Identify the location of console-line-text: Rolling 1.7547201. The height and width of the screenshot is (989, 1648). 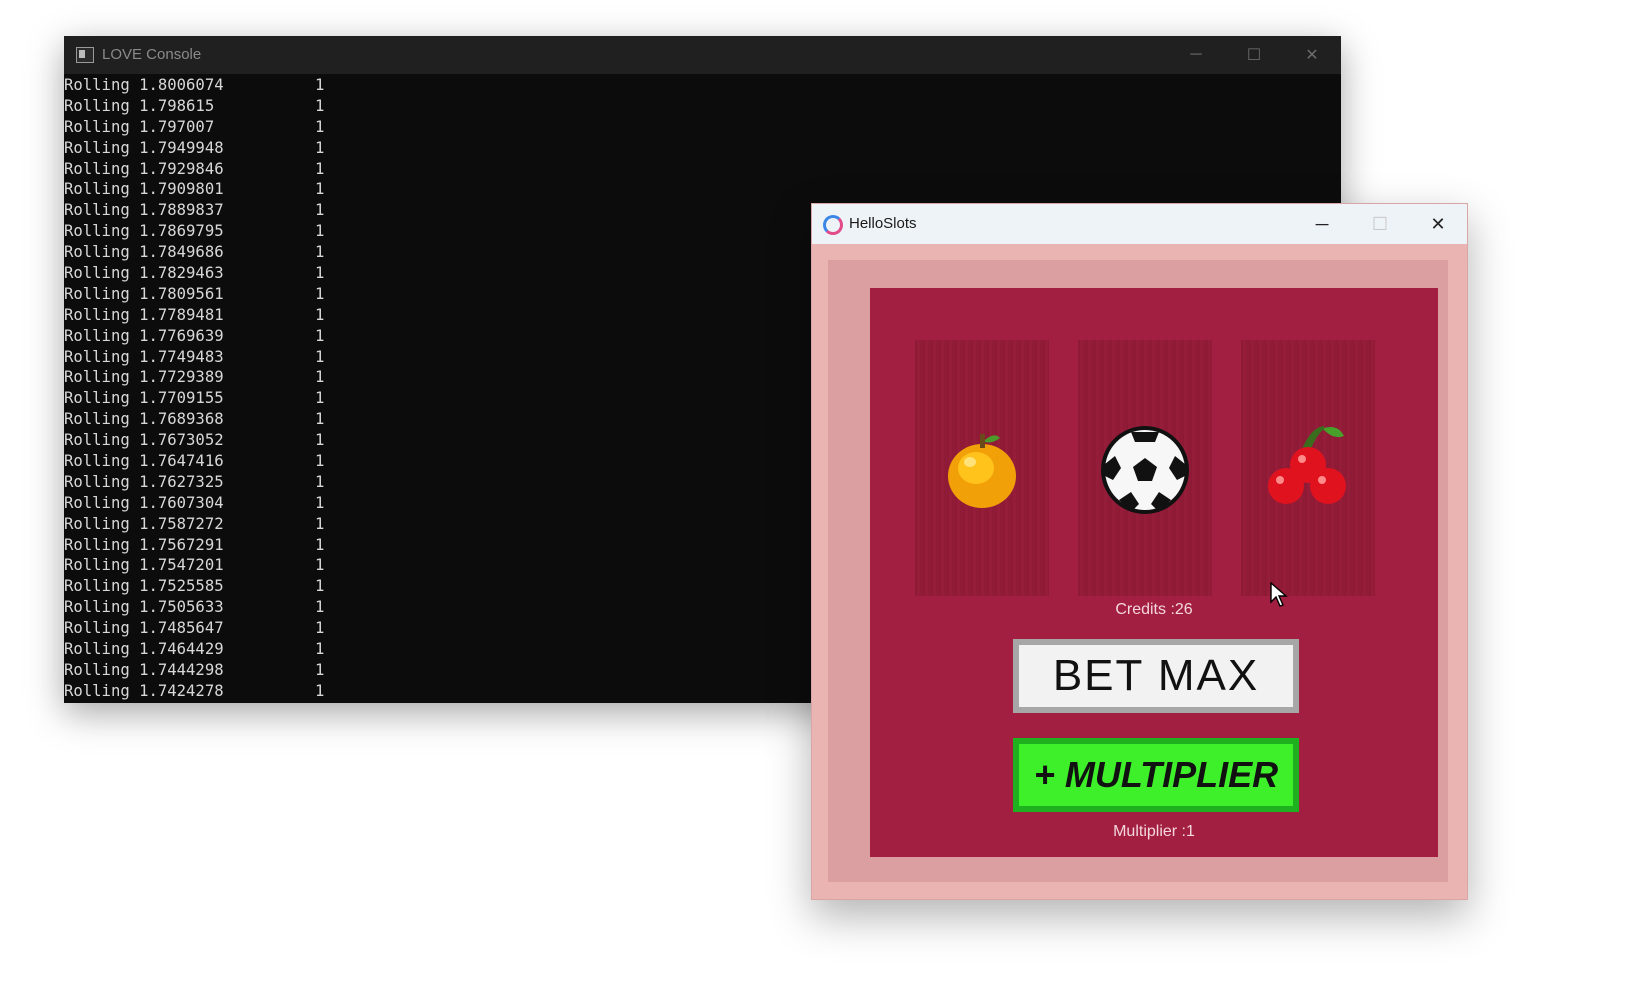
(144, 565).